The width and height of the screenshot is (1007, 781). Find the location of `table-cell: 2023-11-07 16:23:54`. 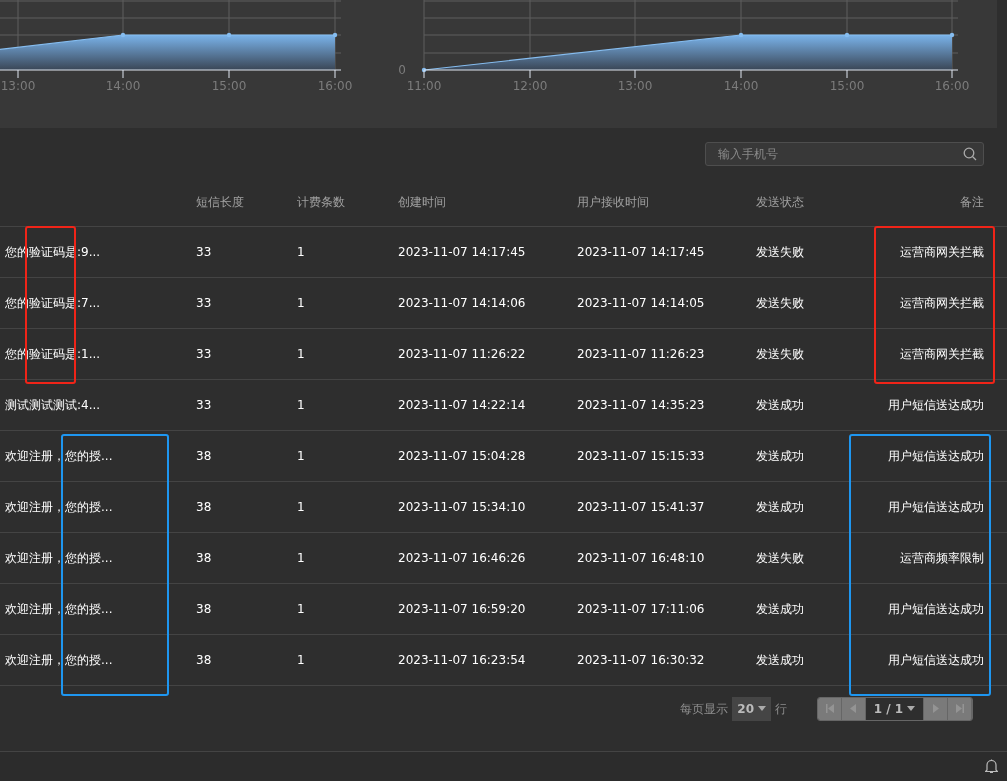

table-cell: 2023-11-07 16:23:54 is located at coordinates (462, 660).